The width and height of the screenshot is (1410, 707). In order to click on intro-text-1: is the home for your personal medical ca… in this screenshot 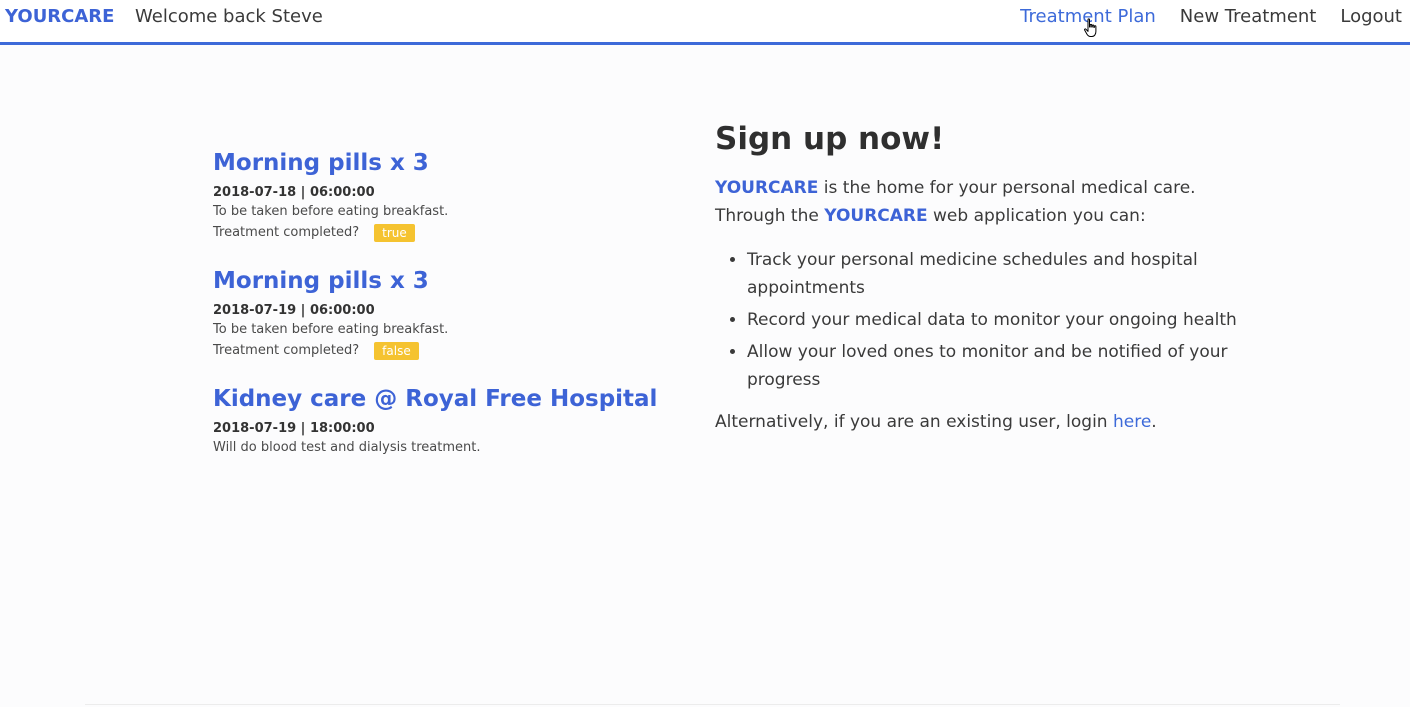, I will do `click(1007, 188)`.